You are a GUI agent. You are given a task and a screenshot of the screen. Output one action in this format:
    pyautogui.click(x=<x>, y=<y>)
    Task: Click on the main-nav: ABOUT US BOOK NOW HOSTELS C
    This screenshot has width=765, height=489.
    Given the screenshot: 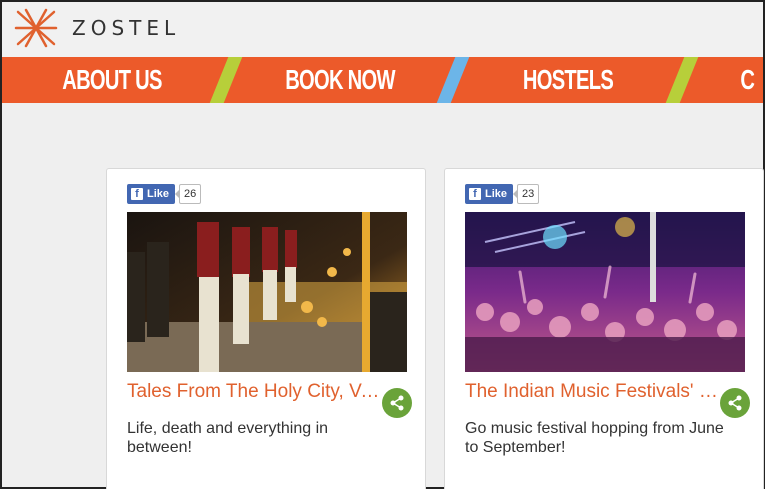 What is the action you would take?
    pyautogui.click(x=382, y=80)
    